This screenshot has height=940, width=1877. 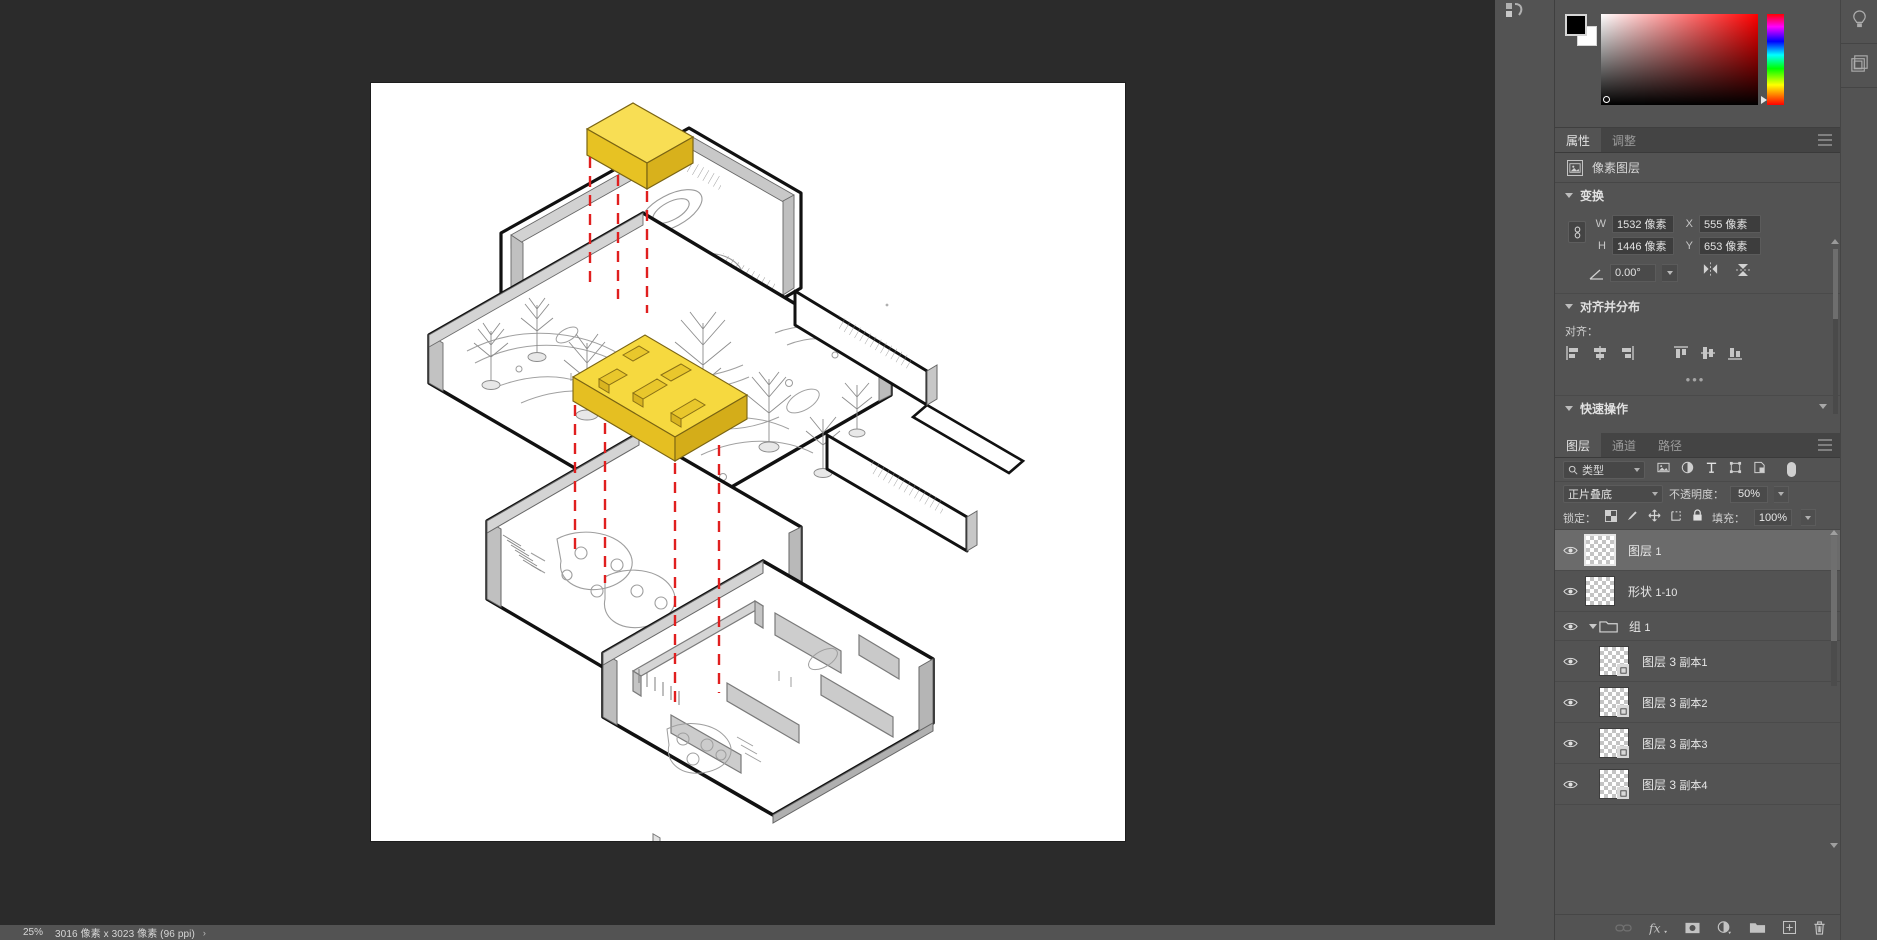 What do you see at coordinates (1834, 611) in the screenshot?
I see `layer-list-scrollbar` at bounding box center [1834, 611].